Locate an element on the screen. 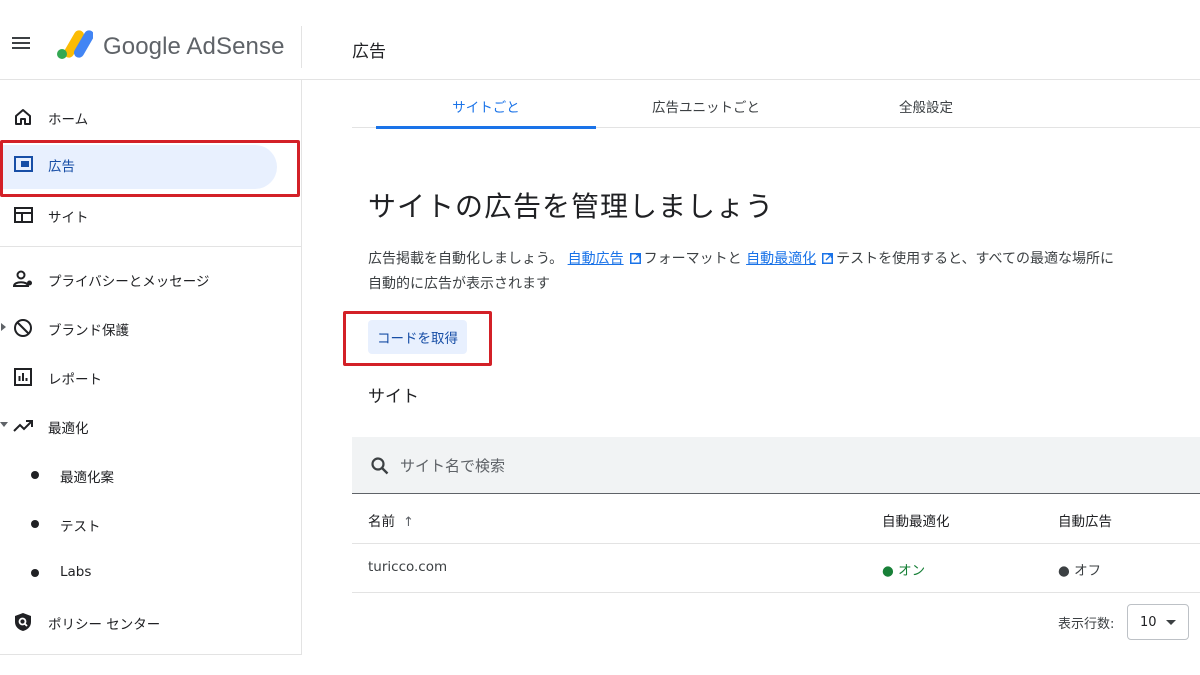  column-header-auto-ads: 自動広告 is located at coordinates (1085, 522).